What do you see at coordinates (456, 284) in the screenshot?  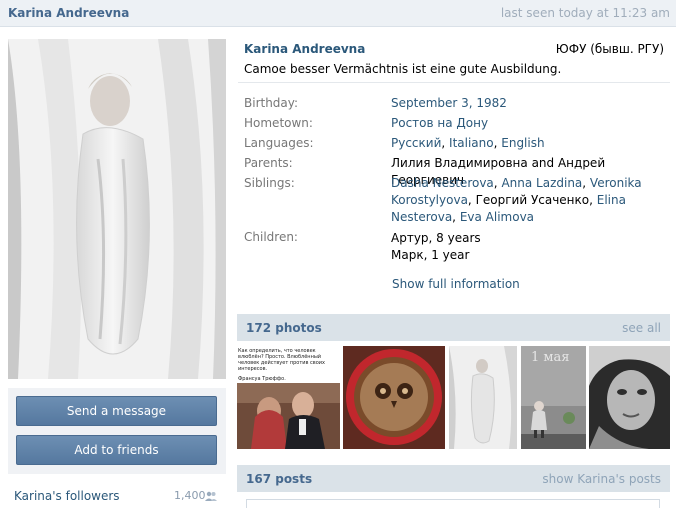 I see `show-full-info-link: Show full information` at bounding box center [456, 284].